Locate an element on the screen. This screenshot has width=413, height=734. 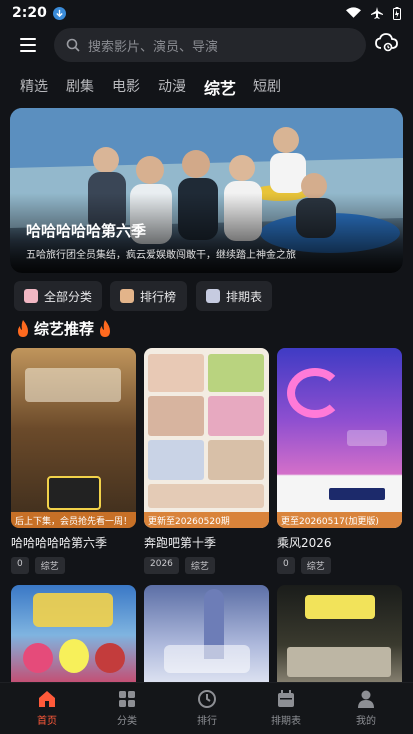
cloud-sync-icon is located at coordinates (387, 43).